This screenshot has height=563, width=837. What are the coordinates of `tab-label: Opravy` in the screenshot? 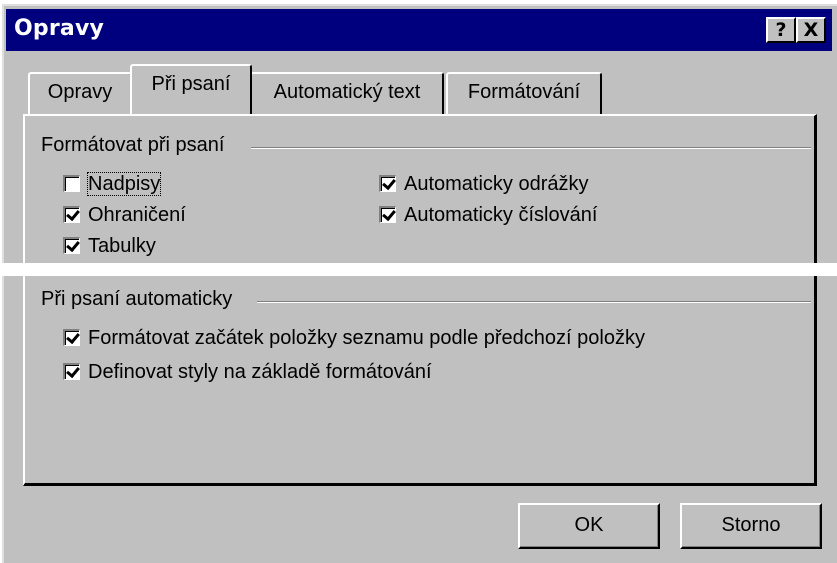 It's located at (80, 92).